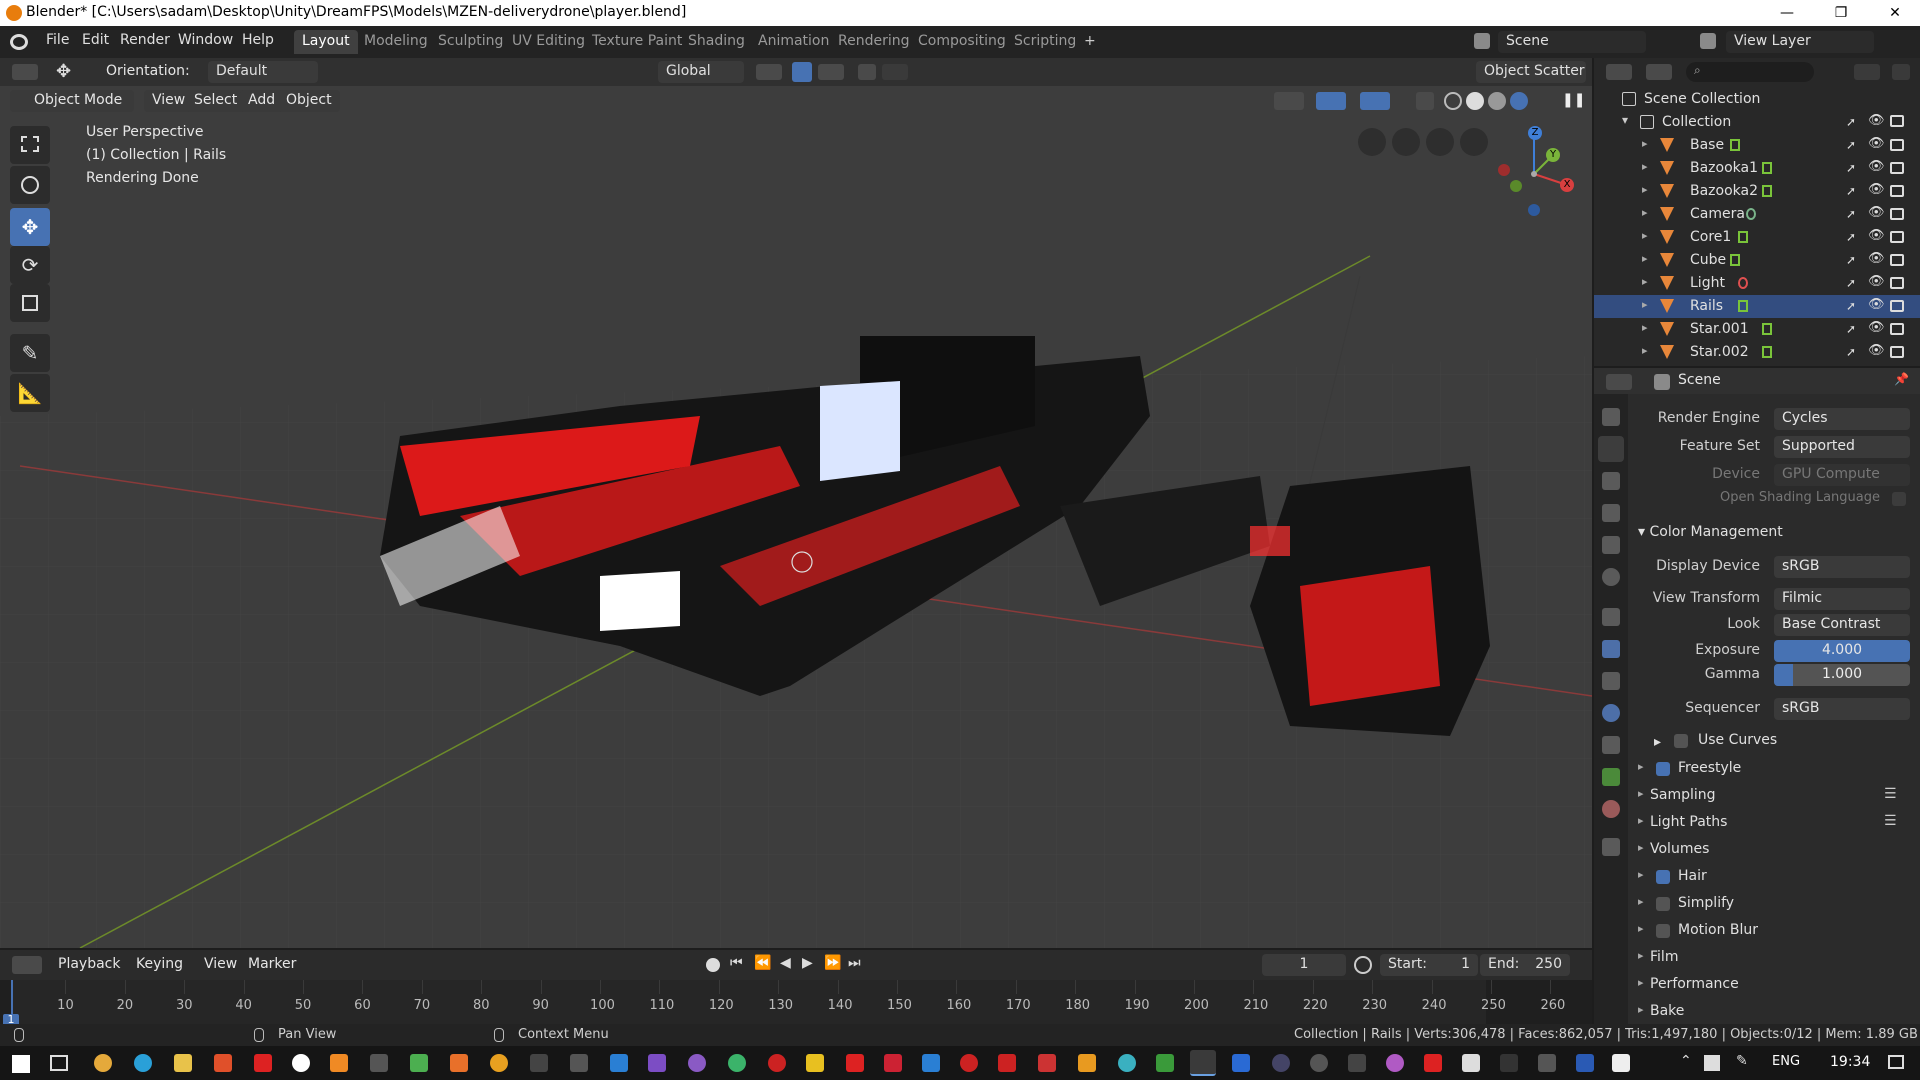 The height and width of the screenshot is (1080, 1920). What do you see at coordinates (1867, 72) in the screenshot?
I see `filter-icon` at bounding box center [1867, 72].